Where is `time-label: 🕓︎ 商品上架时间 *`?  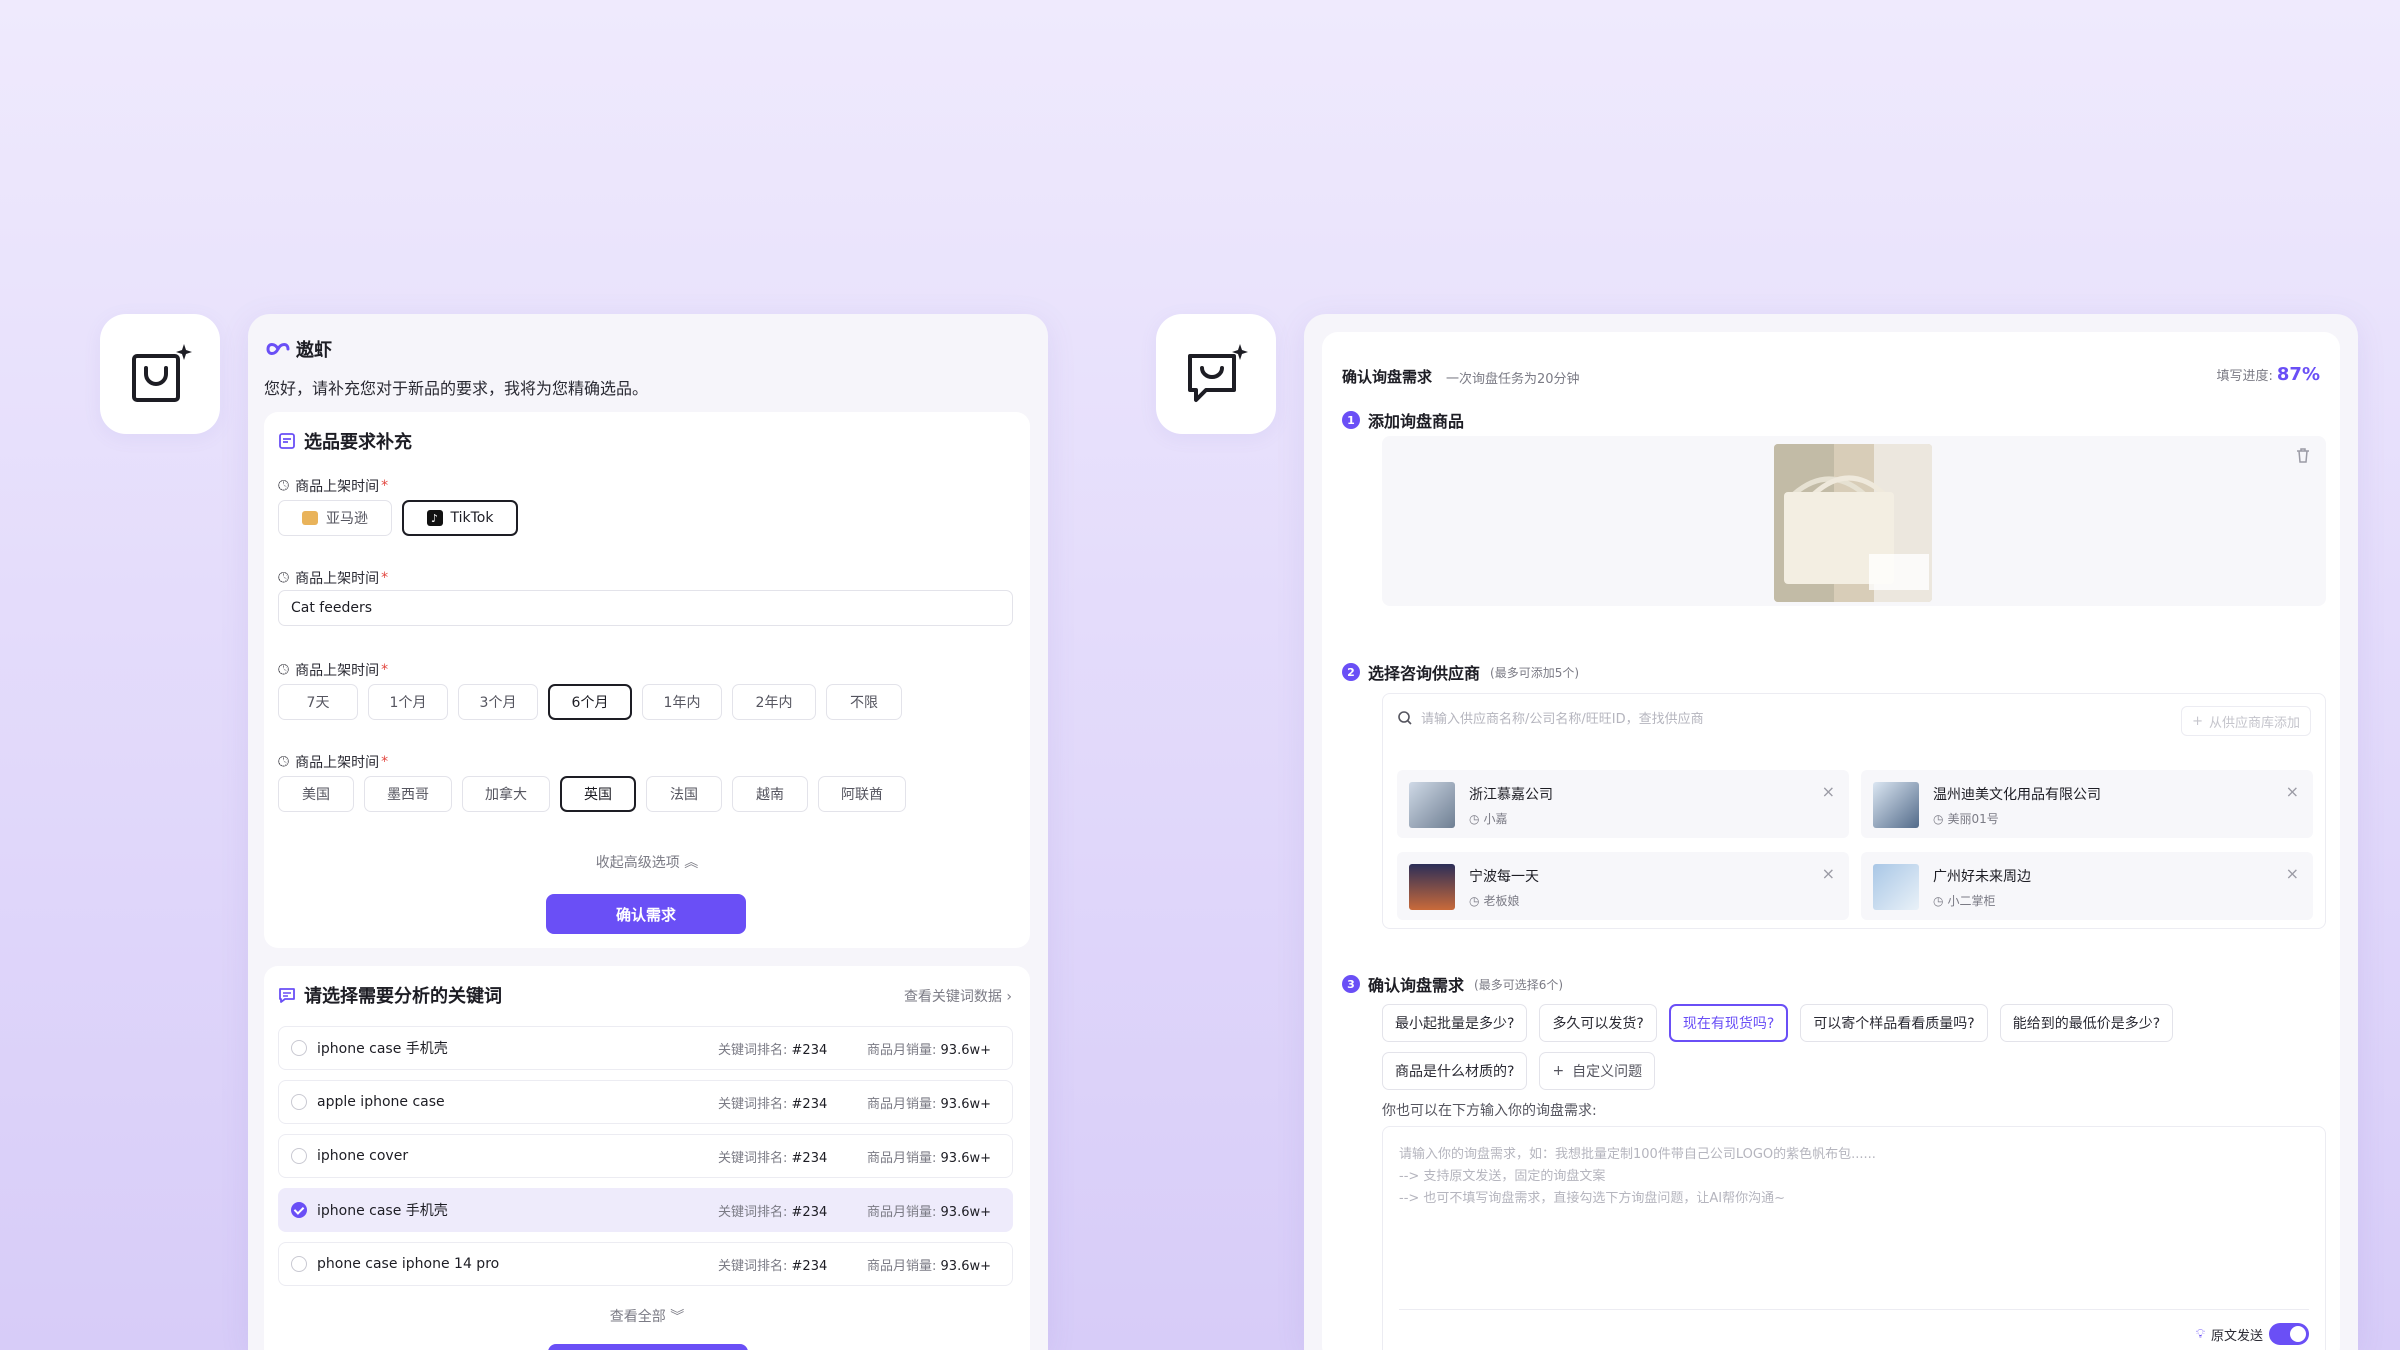 time-label: 🕓︎ 商品上架时间 * is located at coordinates (333, 670).